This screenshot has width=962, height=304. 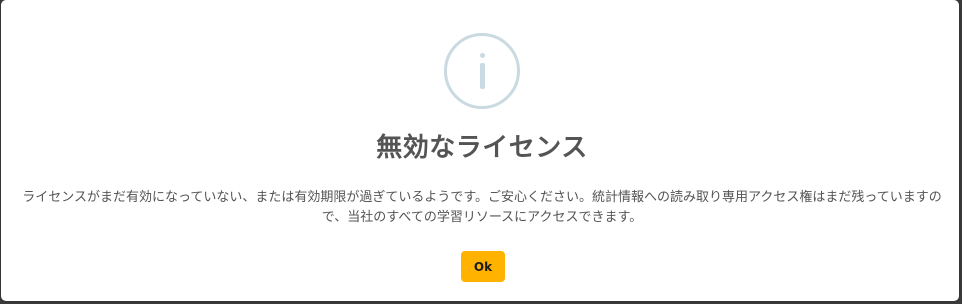 I want to click on info-icon-dot, so click(x=482, y=55).